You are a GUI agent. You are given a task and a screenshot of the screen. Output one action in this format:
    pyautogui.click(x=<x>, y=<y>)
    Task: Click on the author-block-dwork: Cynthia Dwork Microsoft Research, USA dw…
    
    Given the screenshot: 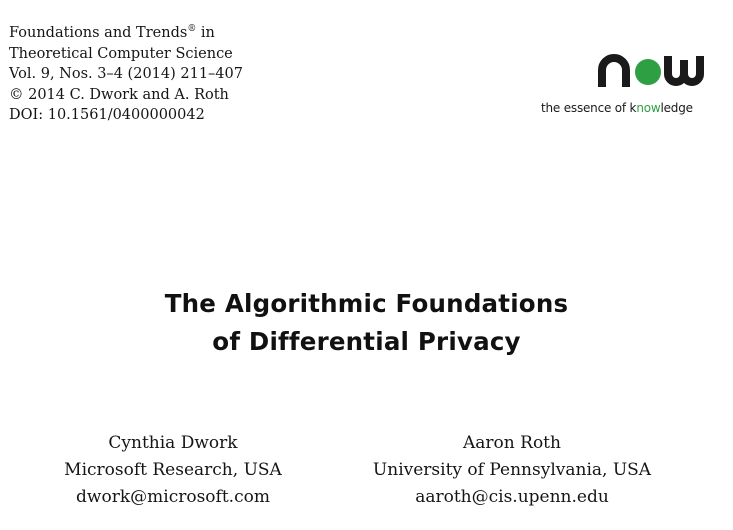 What is the action you would take?
    pyautogui.click(x=173, y=470)
    